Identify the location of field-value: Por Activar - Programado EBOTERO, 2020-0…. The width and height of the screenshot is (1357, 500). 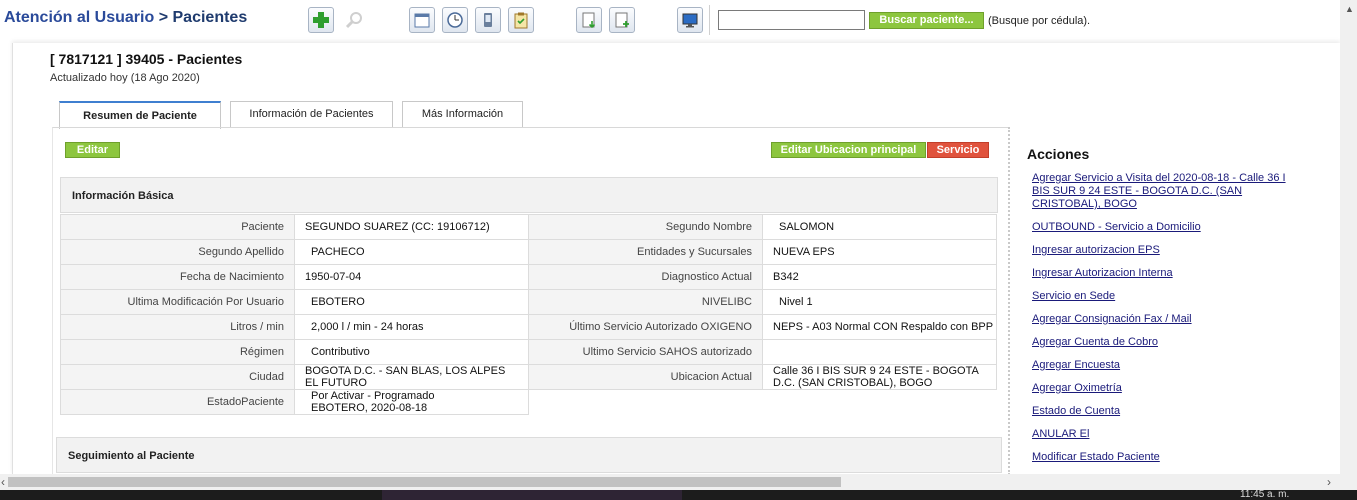
(411, 402).